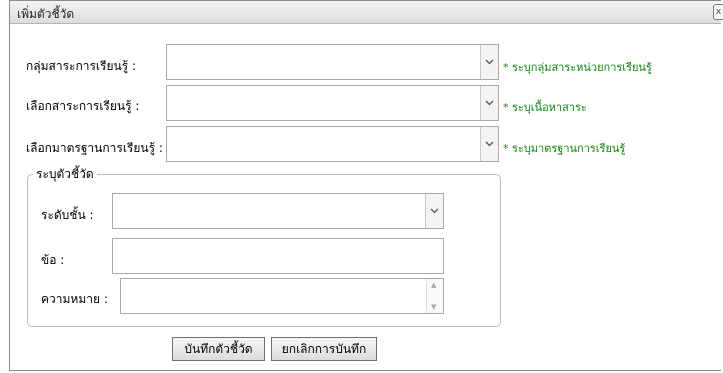  Describe the element at coordinates (433, 307) in the screenshot. I see `scroll-down-icon: ▼` at that location.